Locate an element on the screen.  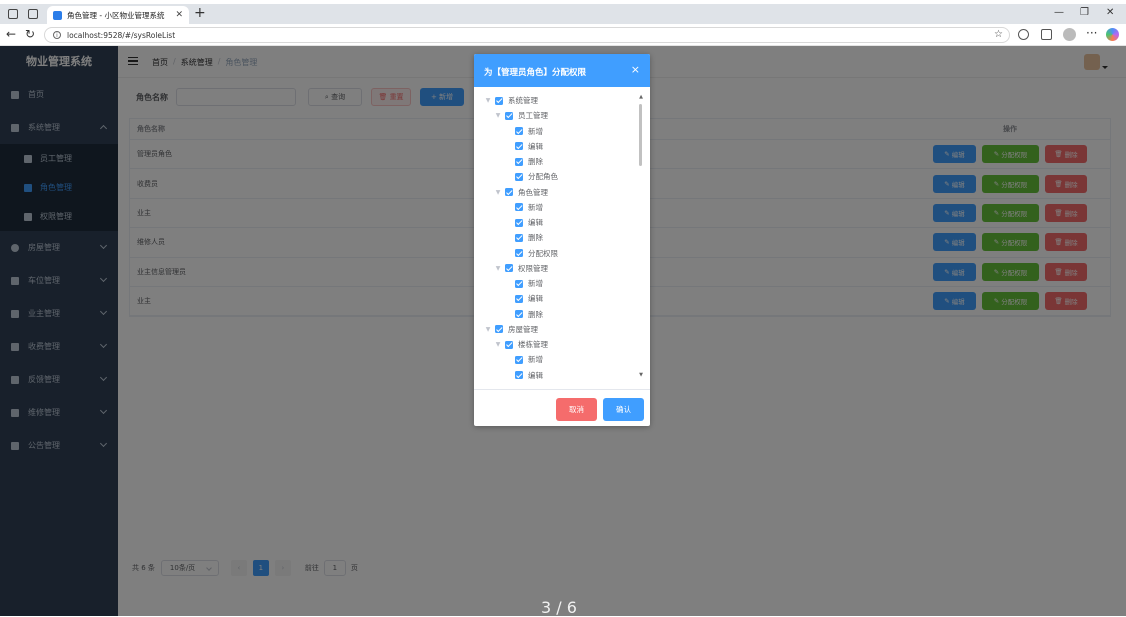
cancel-button: 取消 is located at coordinates (576, 409).